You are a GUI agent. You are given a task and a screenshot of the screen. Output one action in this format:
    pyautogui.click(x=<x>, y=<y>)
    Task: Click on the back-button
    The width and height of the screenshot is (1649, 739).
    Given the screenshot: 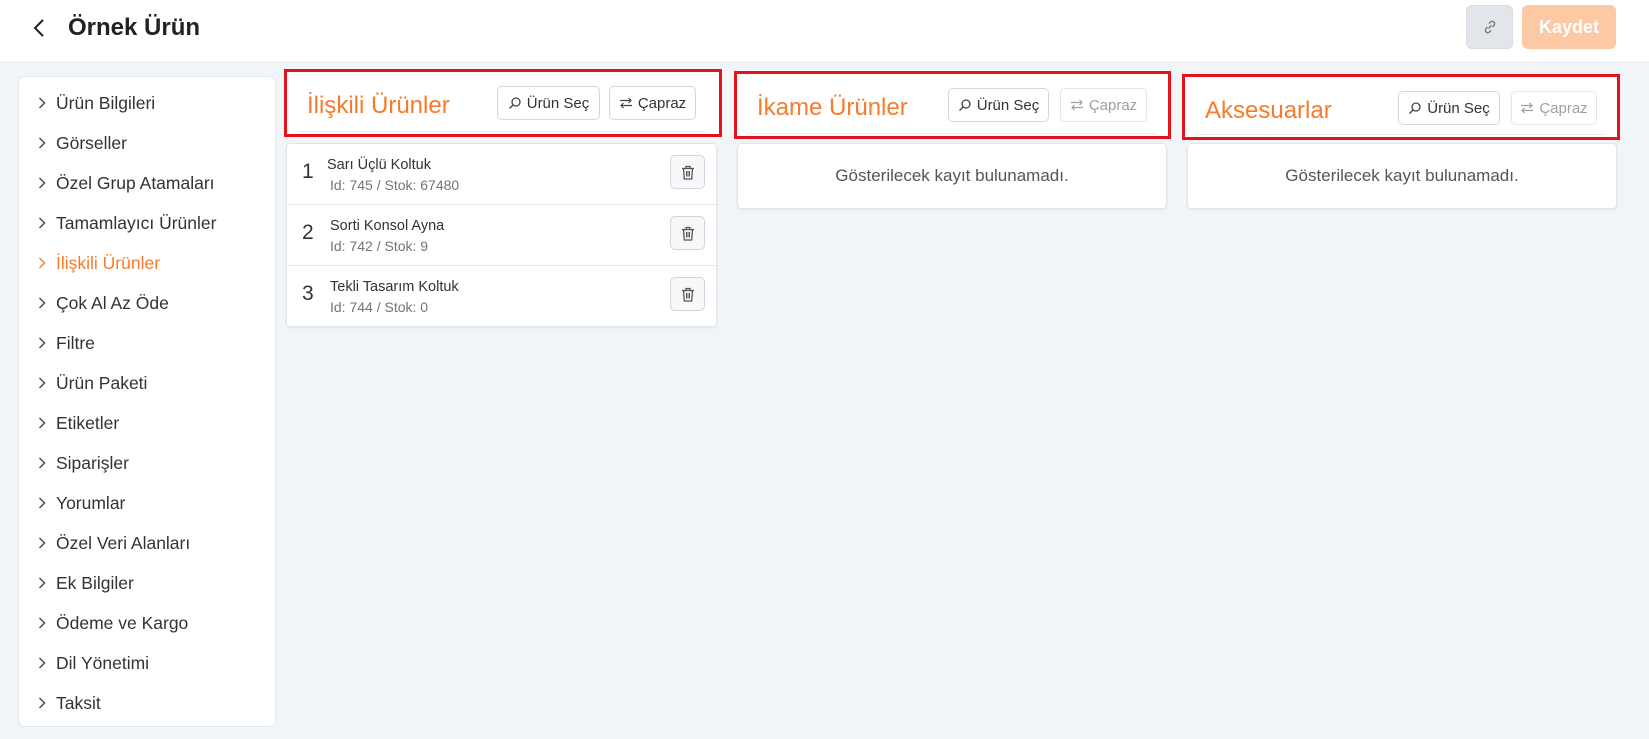 What is the action you would take?
    pyautogui.click(x=40, y=28)
    